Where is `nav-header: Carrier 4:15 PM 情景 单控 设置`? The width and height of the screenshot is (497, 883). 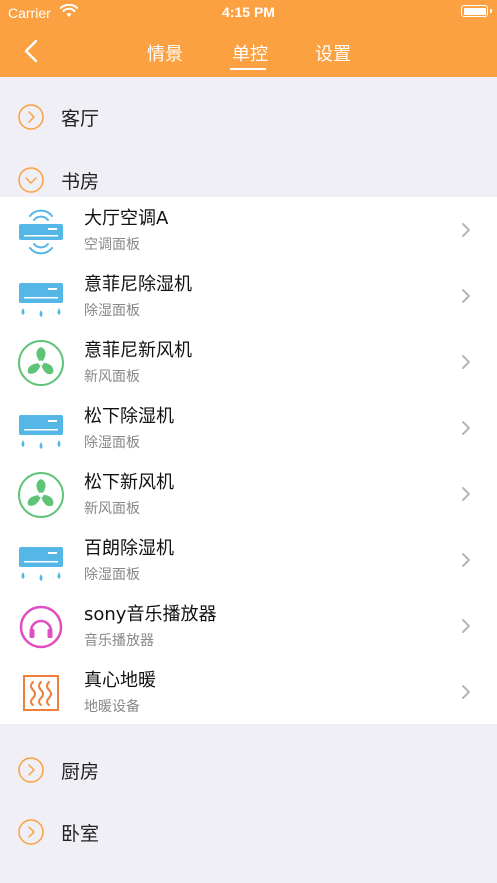
nav-header: Carrier 4:15 PM 情景 单控 设置 is located at coordinates (248, 38).